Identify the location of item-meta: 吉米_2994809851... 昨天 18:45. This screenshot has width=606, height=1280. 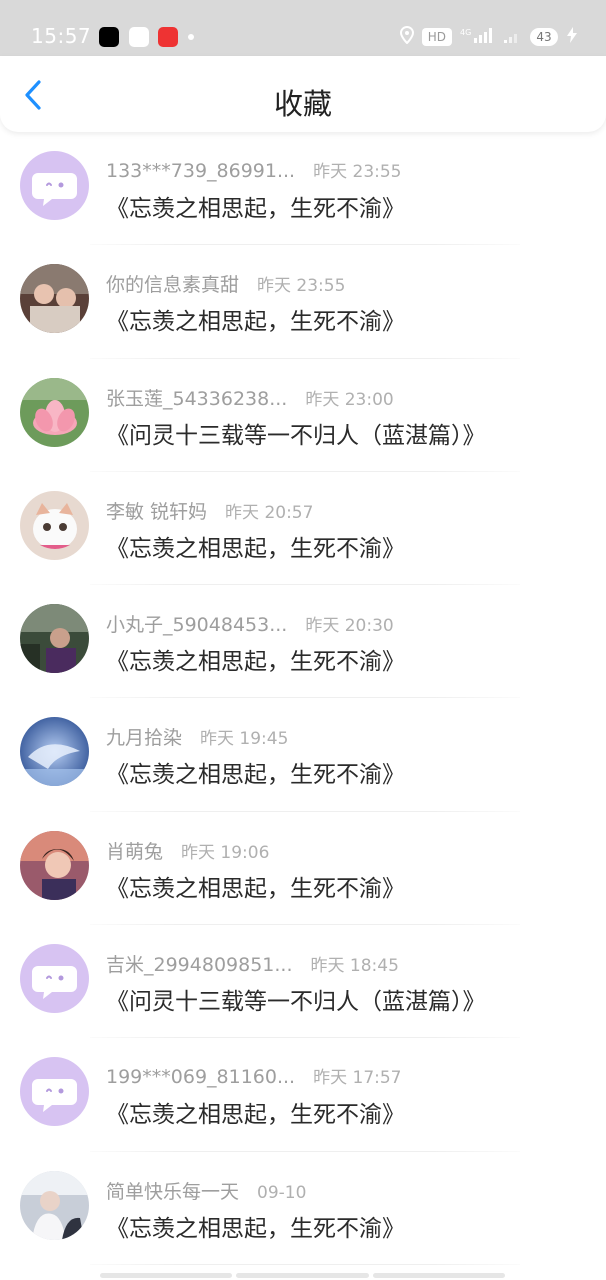
(252, 963).